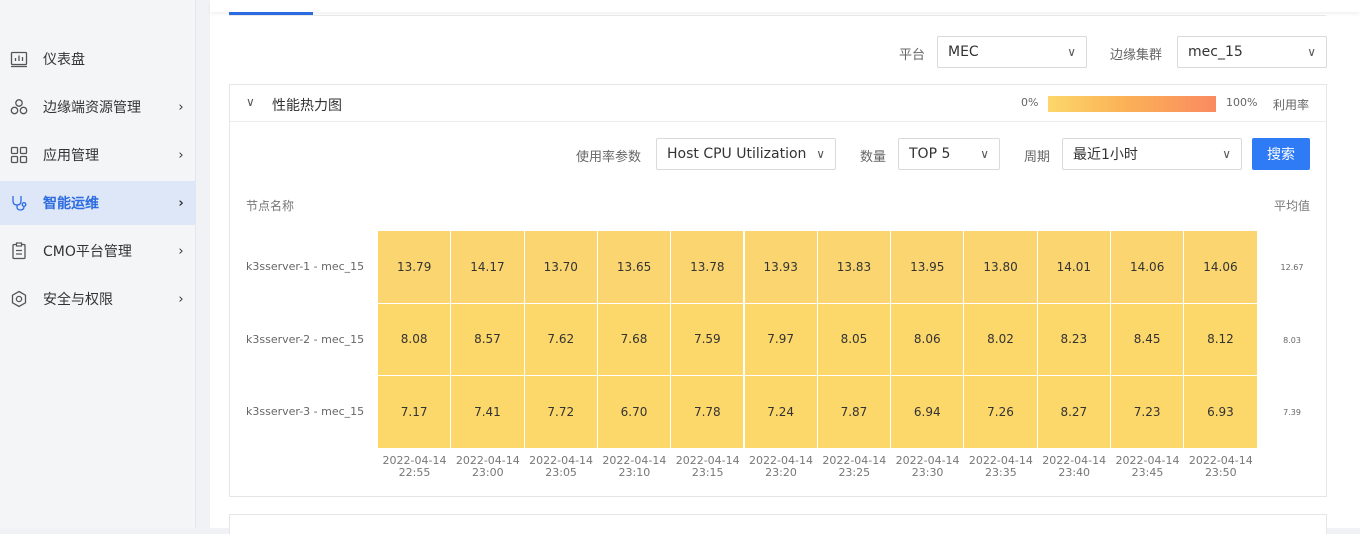 The image size is (1360, 534). What do you see at coordinates (1292, 340) in the screenshot?
I see `heatmap-row-average: 8.03` at bounding box center [1292, 340].